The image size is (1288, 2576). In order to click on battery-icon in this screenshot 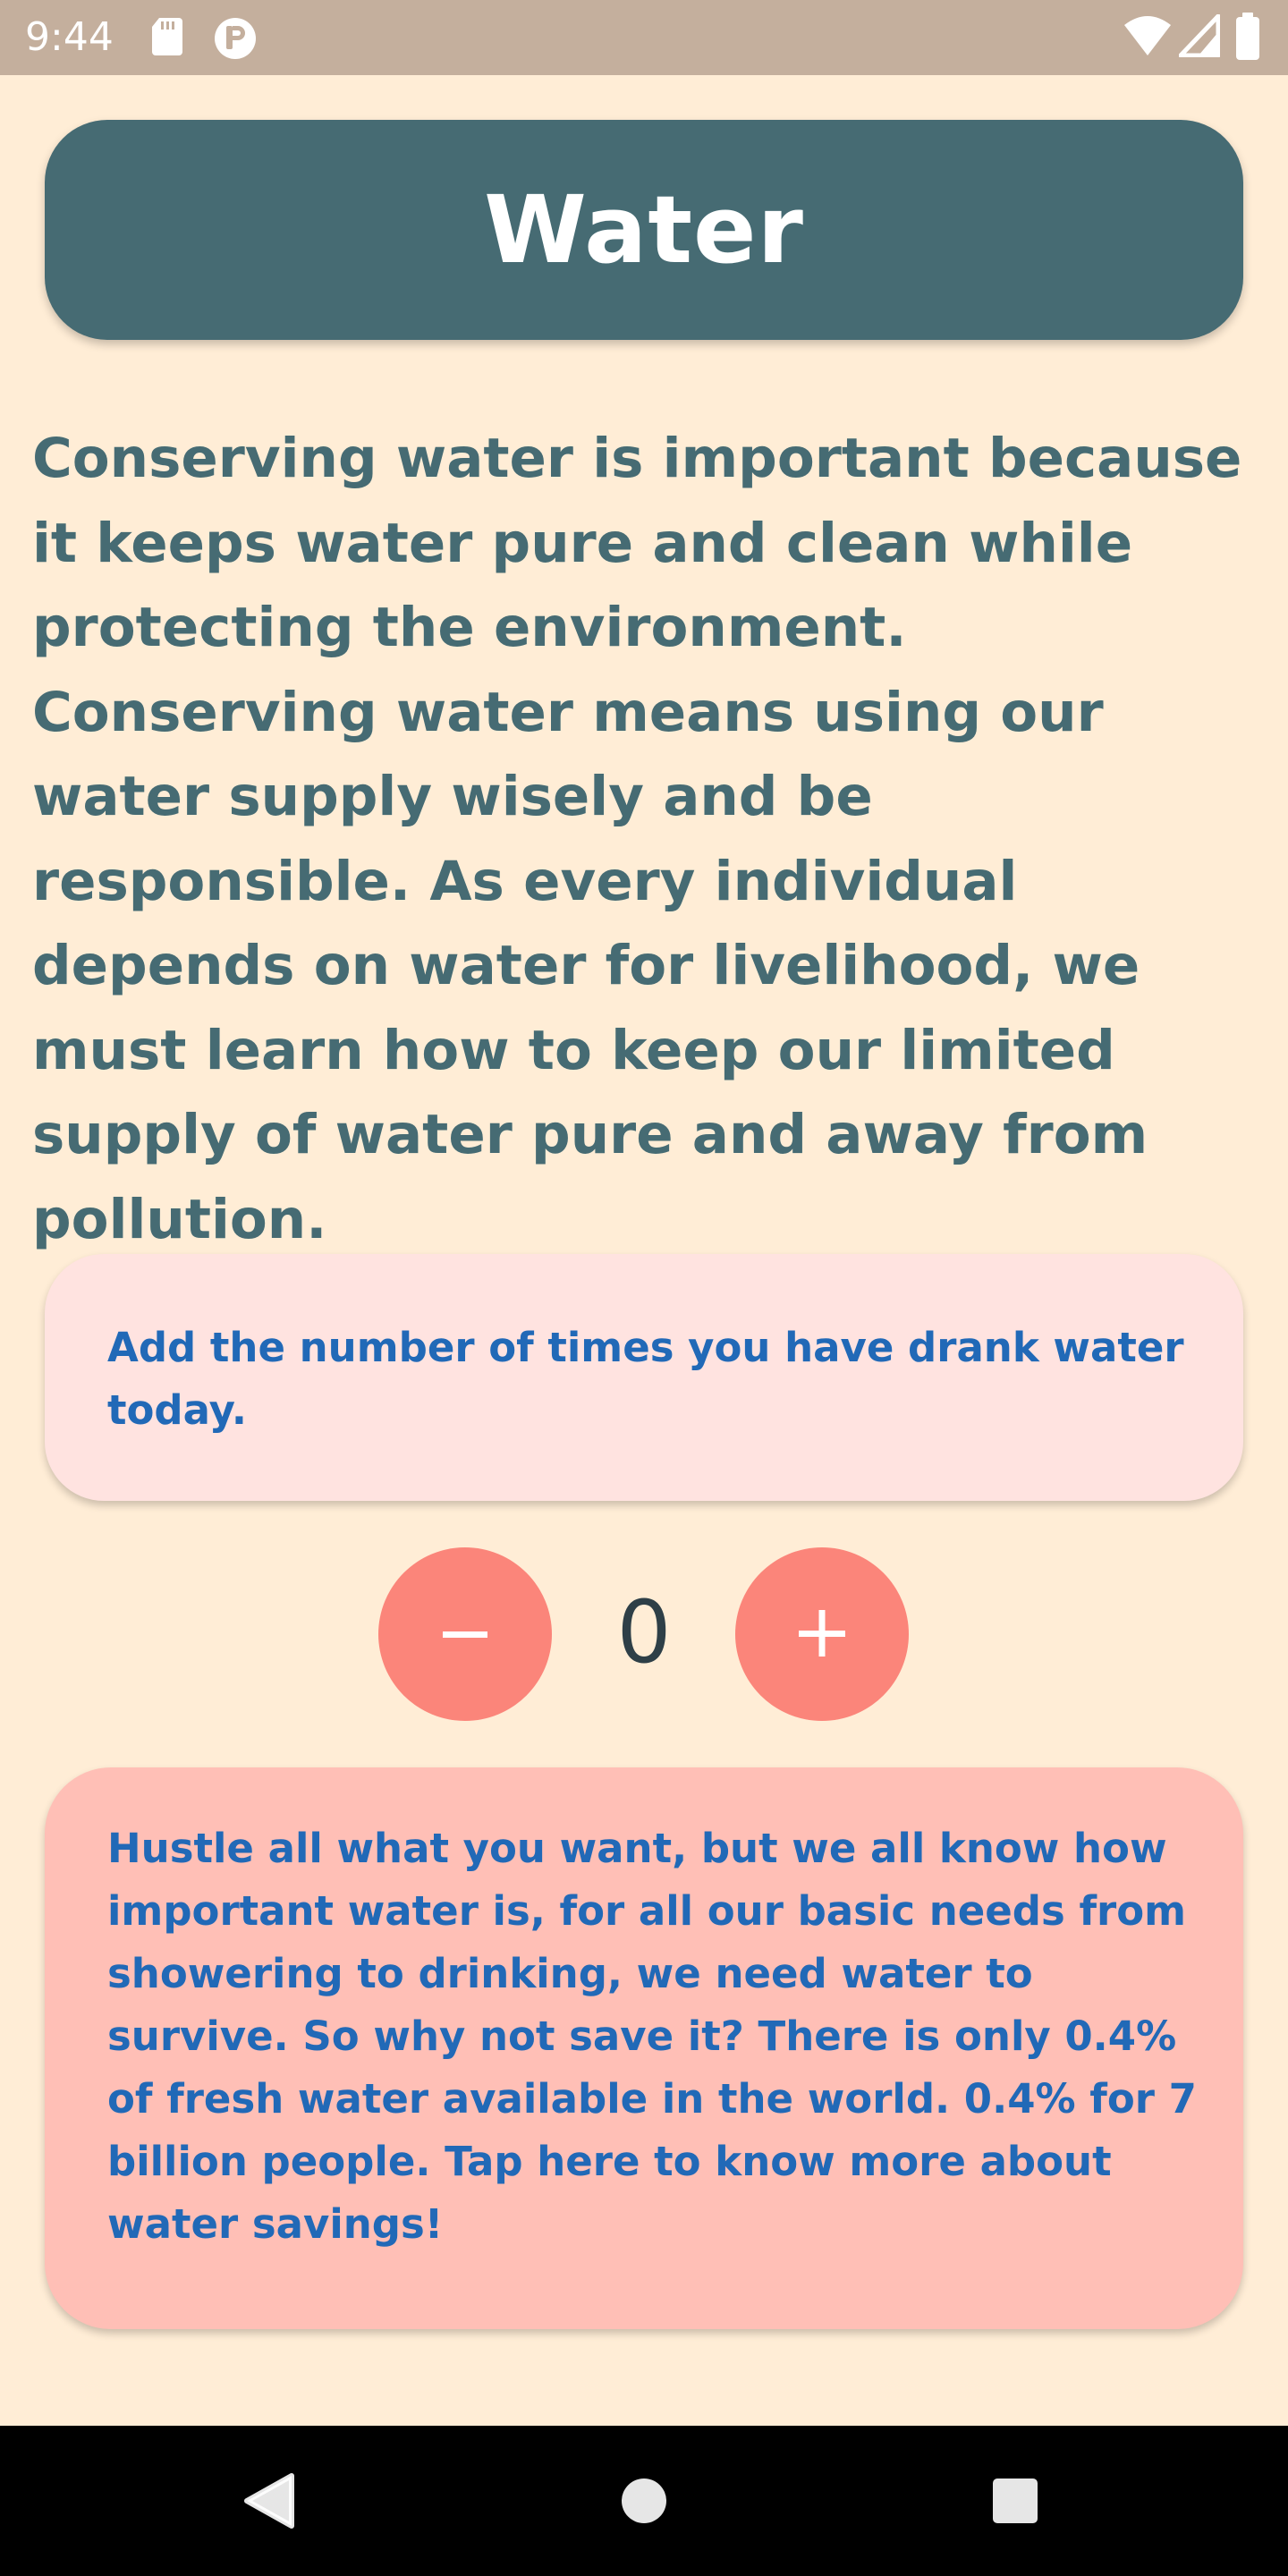, I will do `click(1247, 38)`.